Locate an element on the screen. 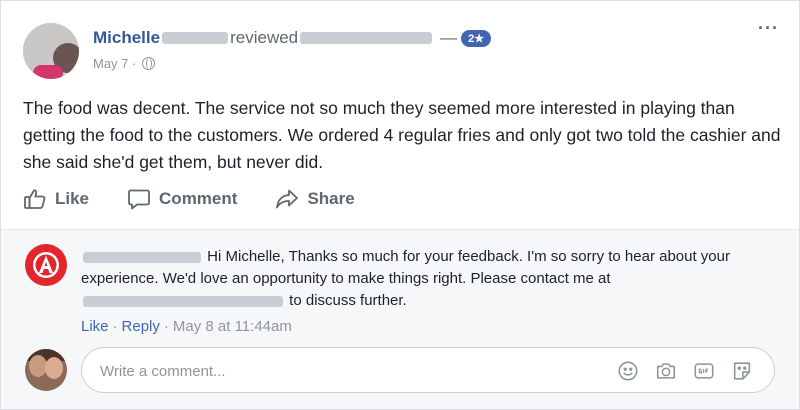  post-header: Michelle reviewed — 2★ is located at coordinates (292, 38).